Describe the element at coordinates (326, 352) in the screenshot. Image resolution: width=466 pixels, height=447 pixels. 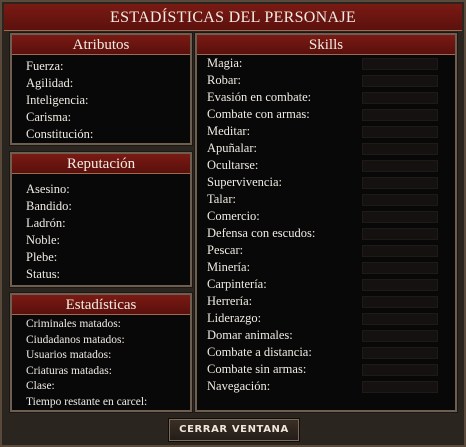
I see `skill-row: Combate a distancia:` at that location.